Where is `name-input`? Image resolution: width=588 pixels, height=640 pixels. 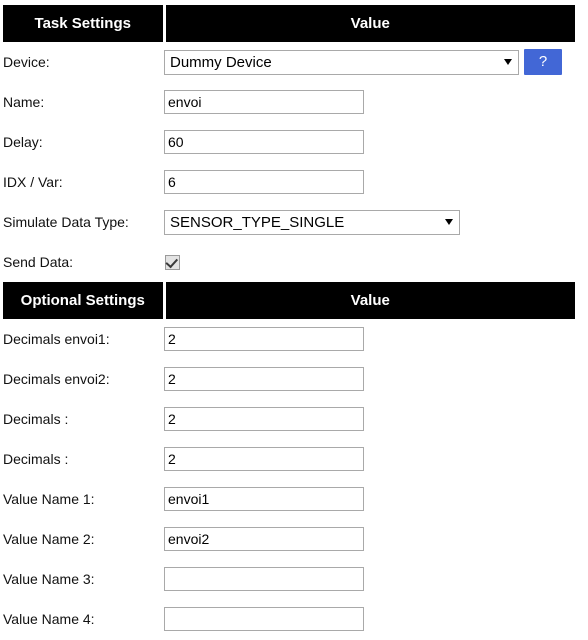
name-input is located at coordinates (264, 102).